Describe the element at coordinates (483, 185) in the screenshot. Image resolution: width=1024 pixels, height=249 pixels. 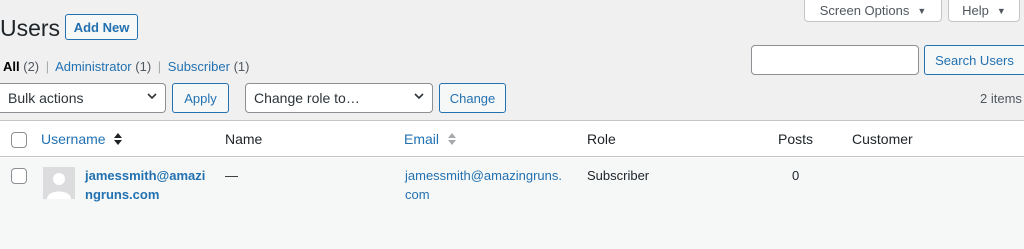
I see `email-link: jamessmith@amazingruns. com` at that location.